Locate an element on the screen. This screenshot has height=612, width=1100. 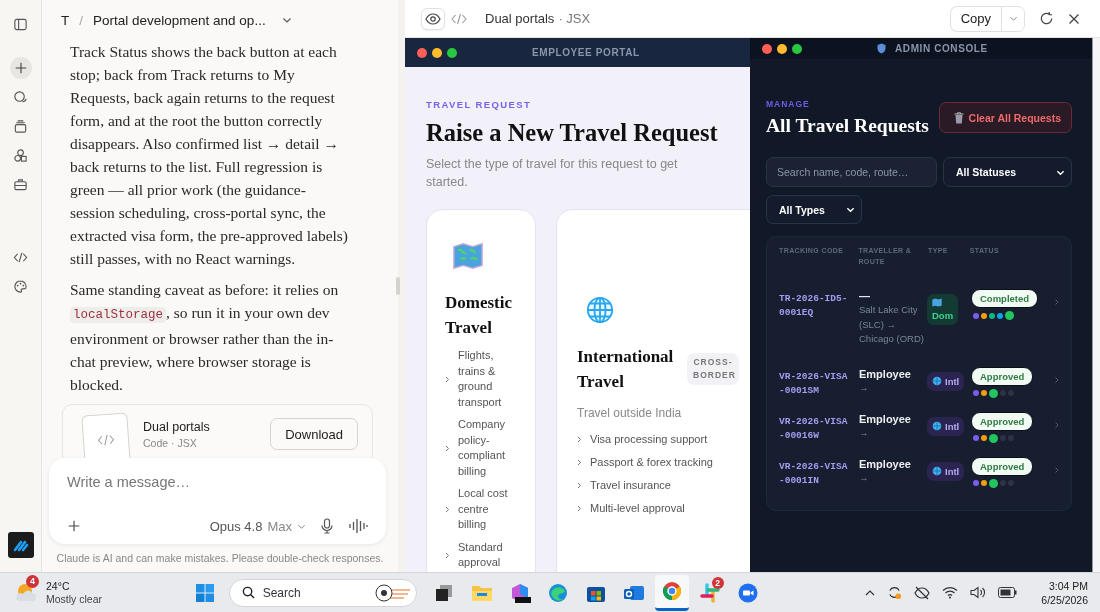
traveller-name: — is located at coordinates (865, 296).